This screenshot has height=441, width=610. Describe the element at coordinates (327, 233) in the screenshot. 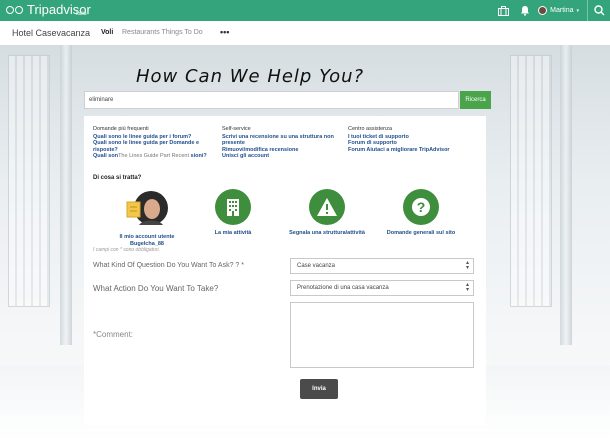

I see `topic-label: Segnala una struttura/attività` at that location.